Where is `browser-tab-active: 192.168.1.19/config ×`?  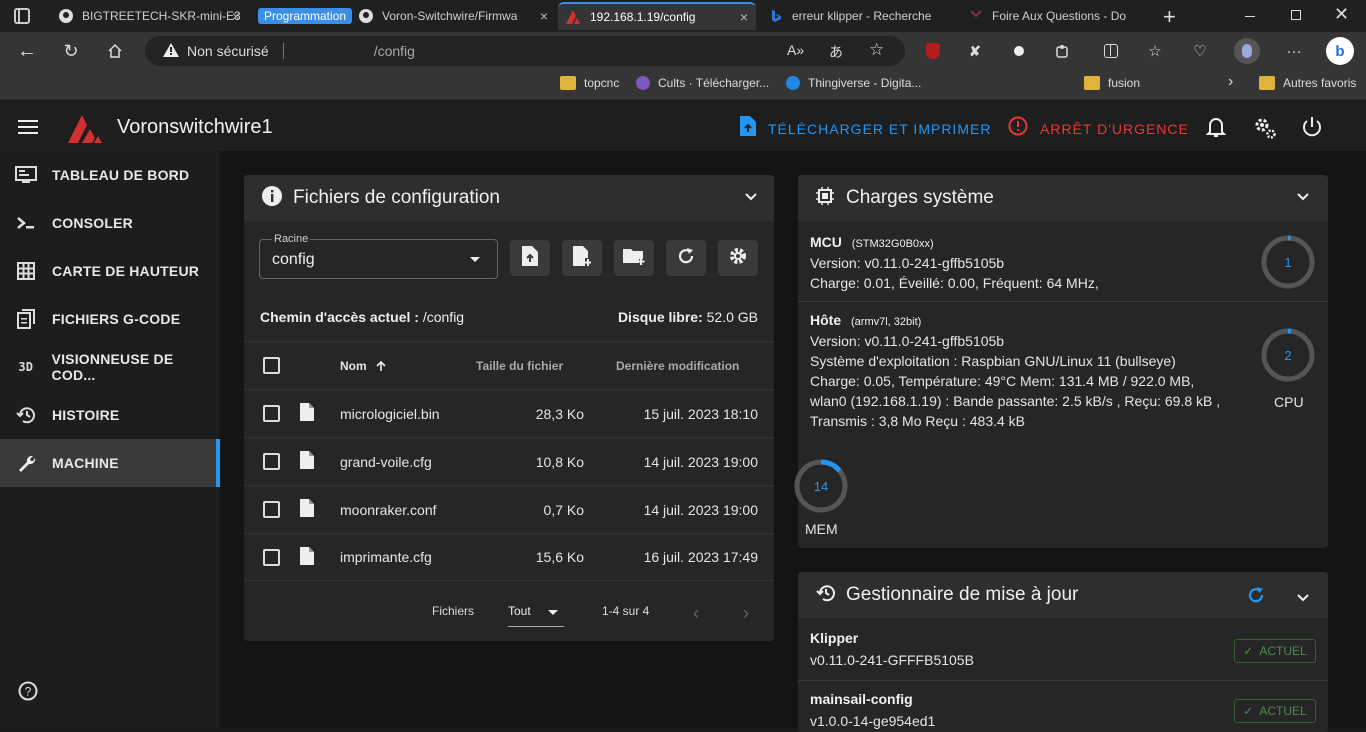
browser-tab-active: 192.168.1.19/config × is located at coordinates (657, 16).